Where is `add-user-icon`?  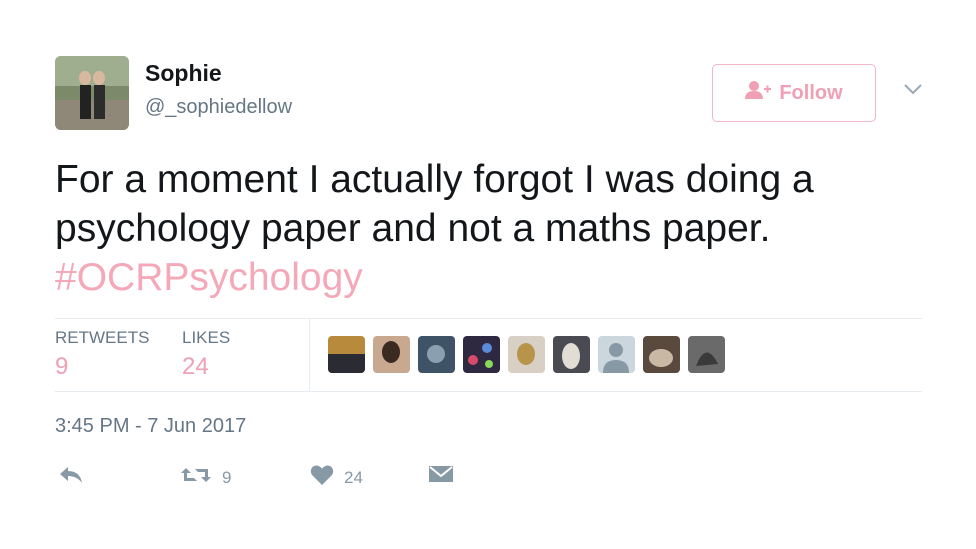 add-user-icon is located at coordinates (758, 93).